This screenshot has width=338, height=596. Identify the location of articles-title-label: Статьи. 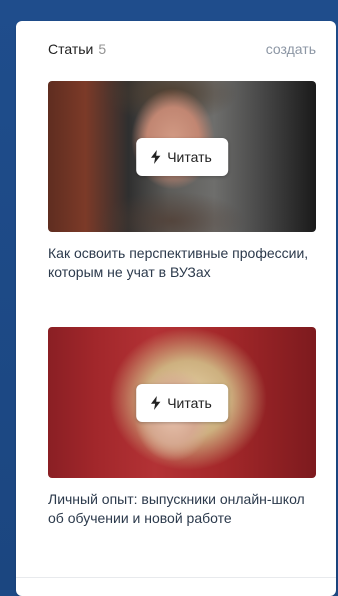
(71, 49).